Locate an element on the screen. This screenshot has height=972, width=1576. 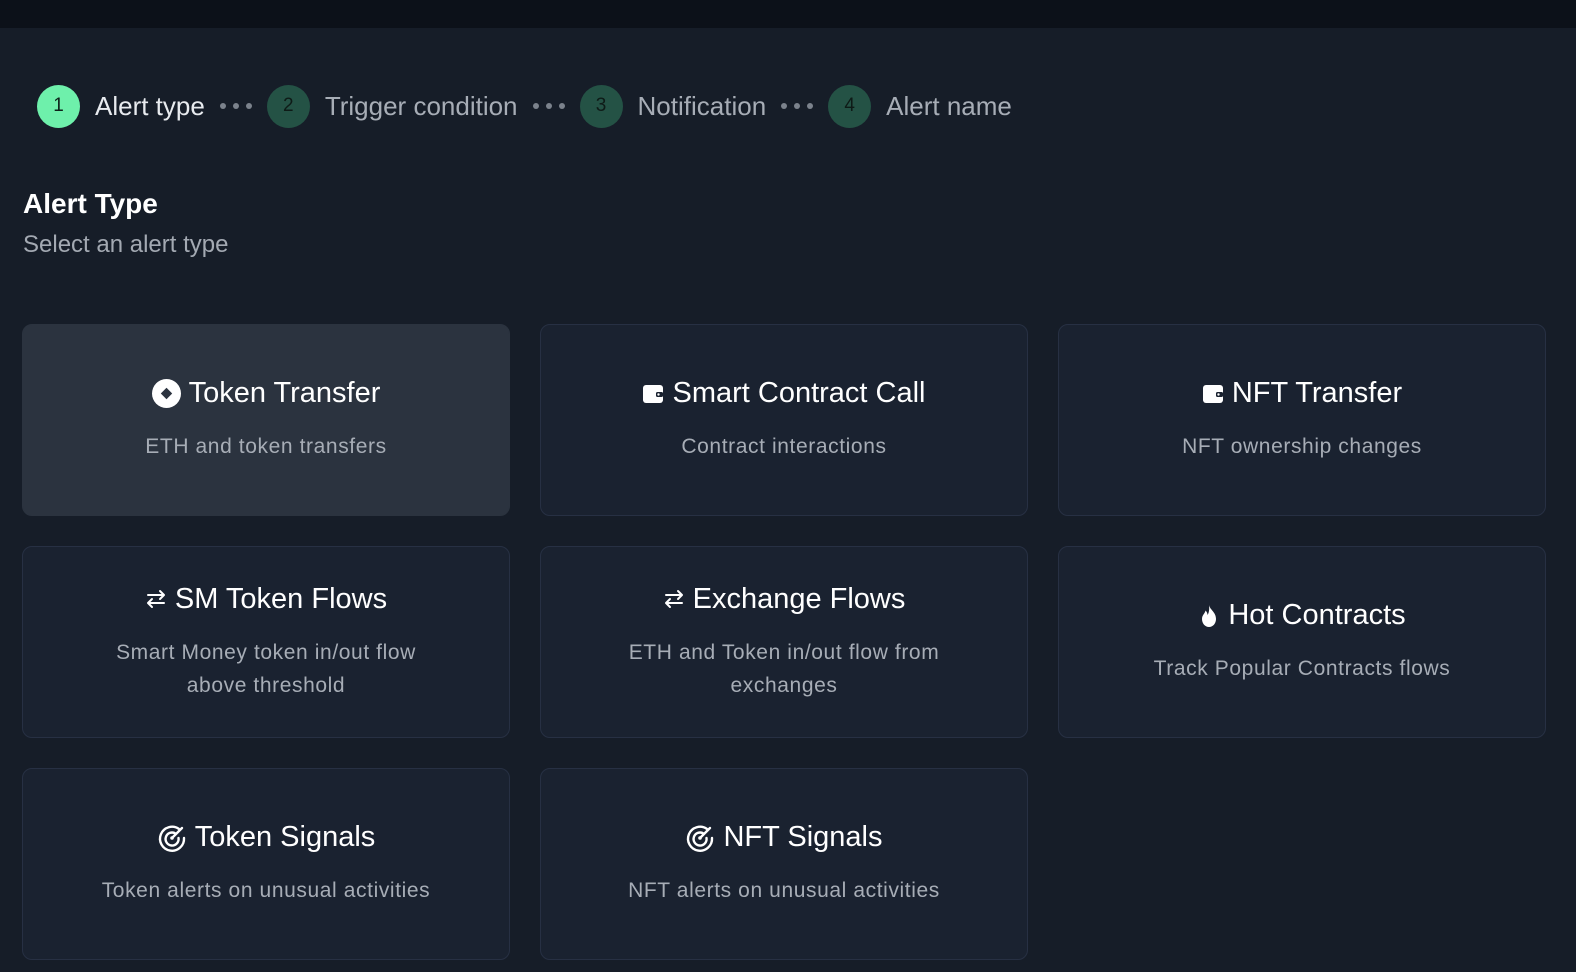
step-alert-type: 1 Alert type is located at coordinates (121, 106).